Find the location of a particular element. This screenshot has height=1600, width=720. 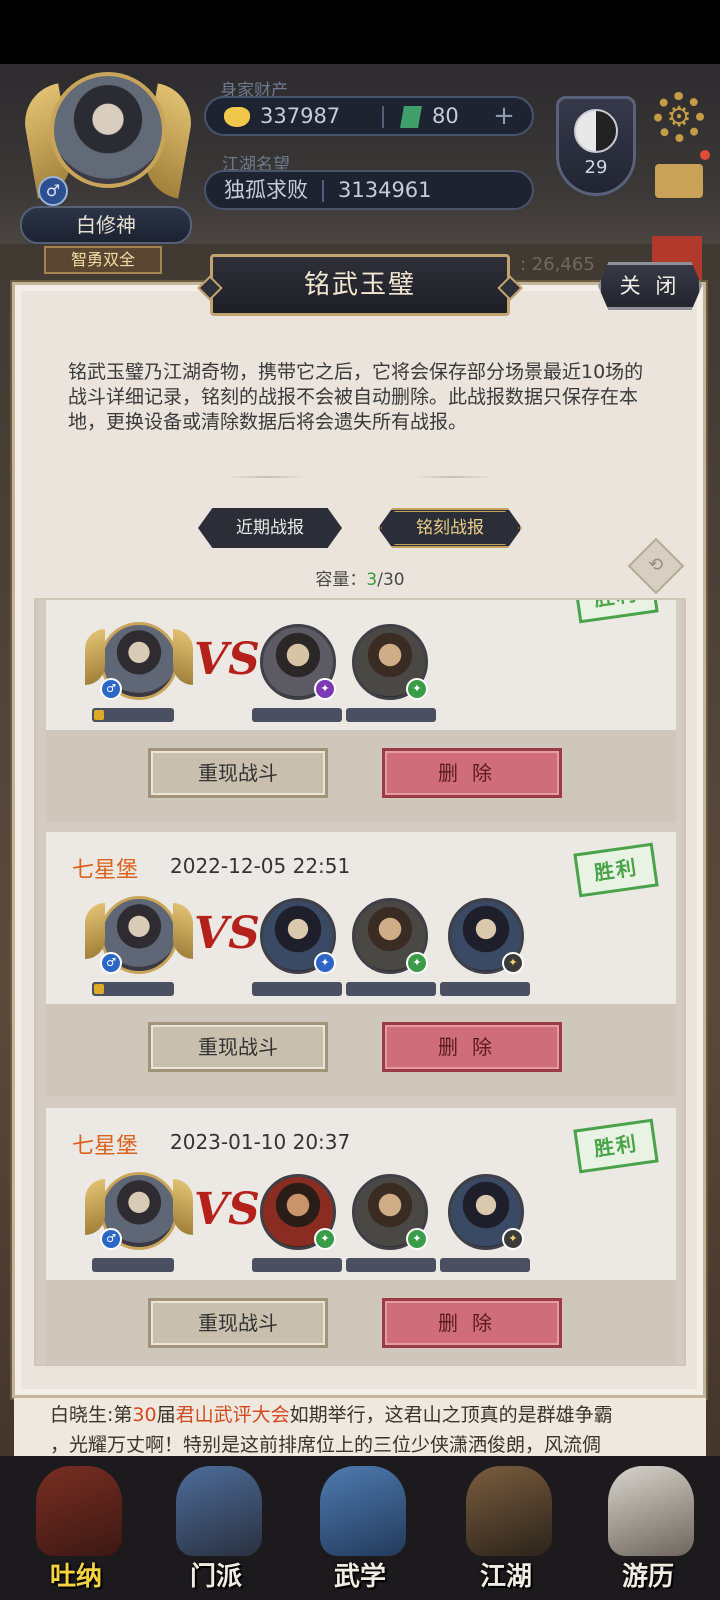

fame-title: 独孤求败 is located at coordinates (266, 190).